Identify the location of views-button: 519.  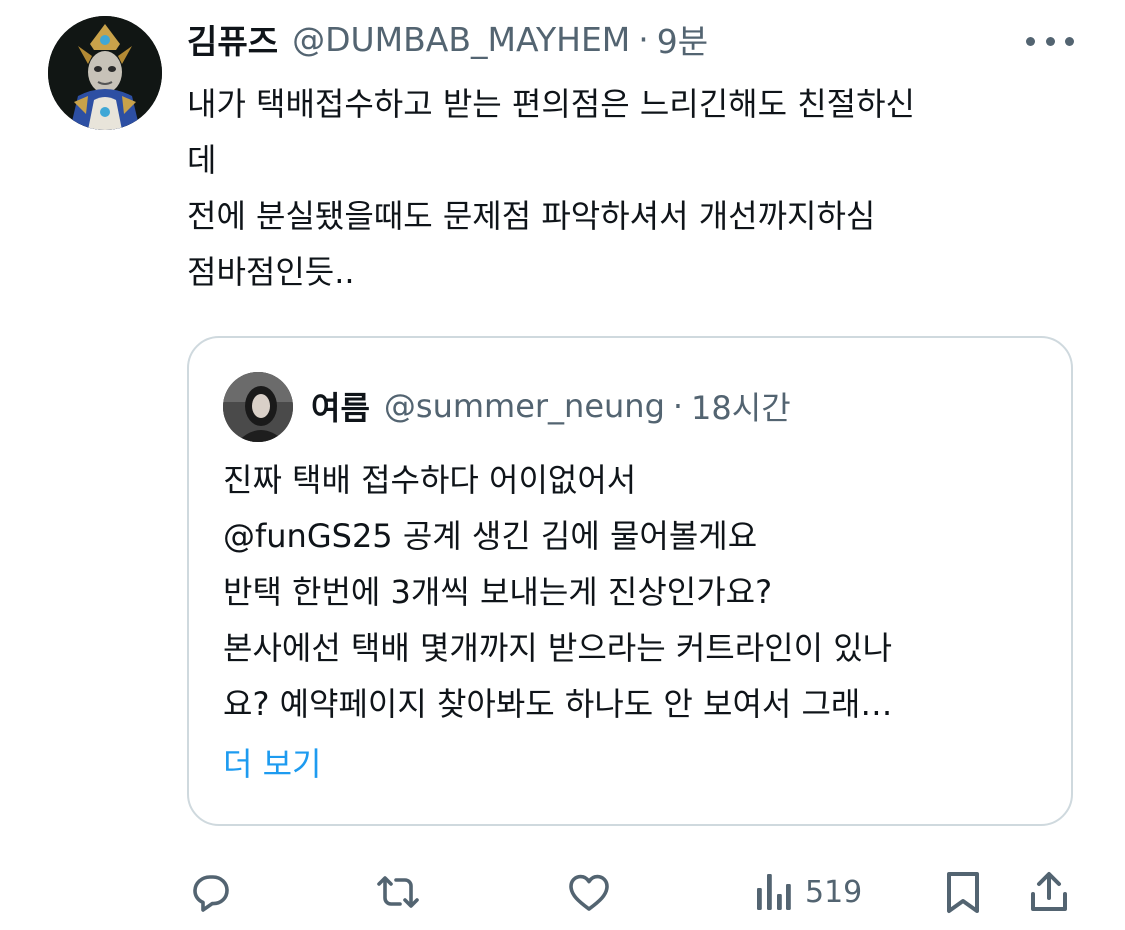
(807, 892).